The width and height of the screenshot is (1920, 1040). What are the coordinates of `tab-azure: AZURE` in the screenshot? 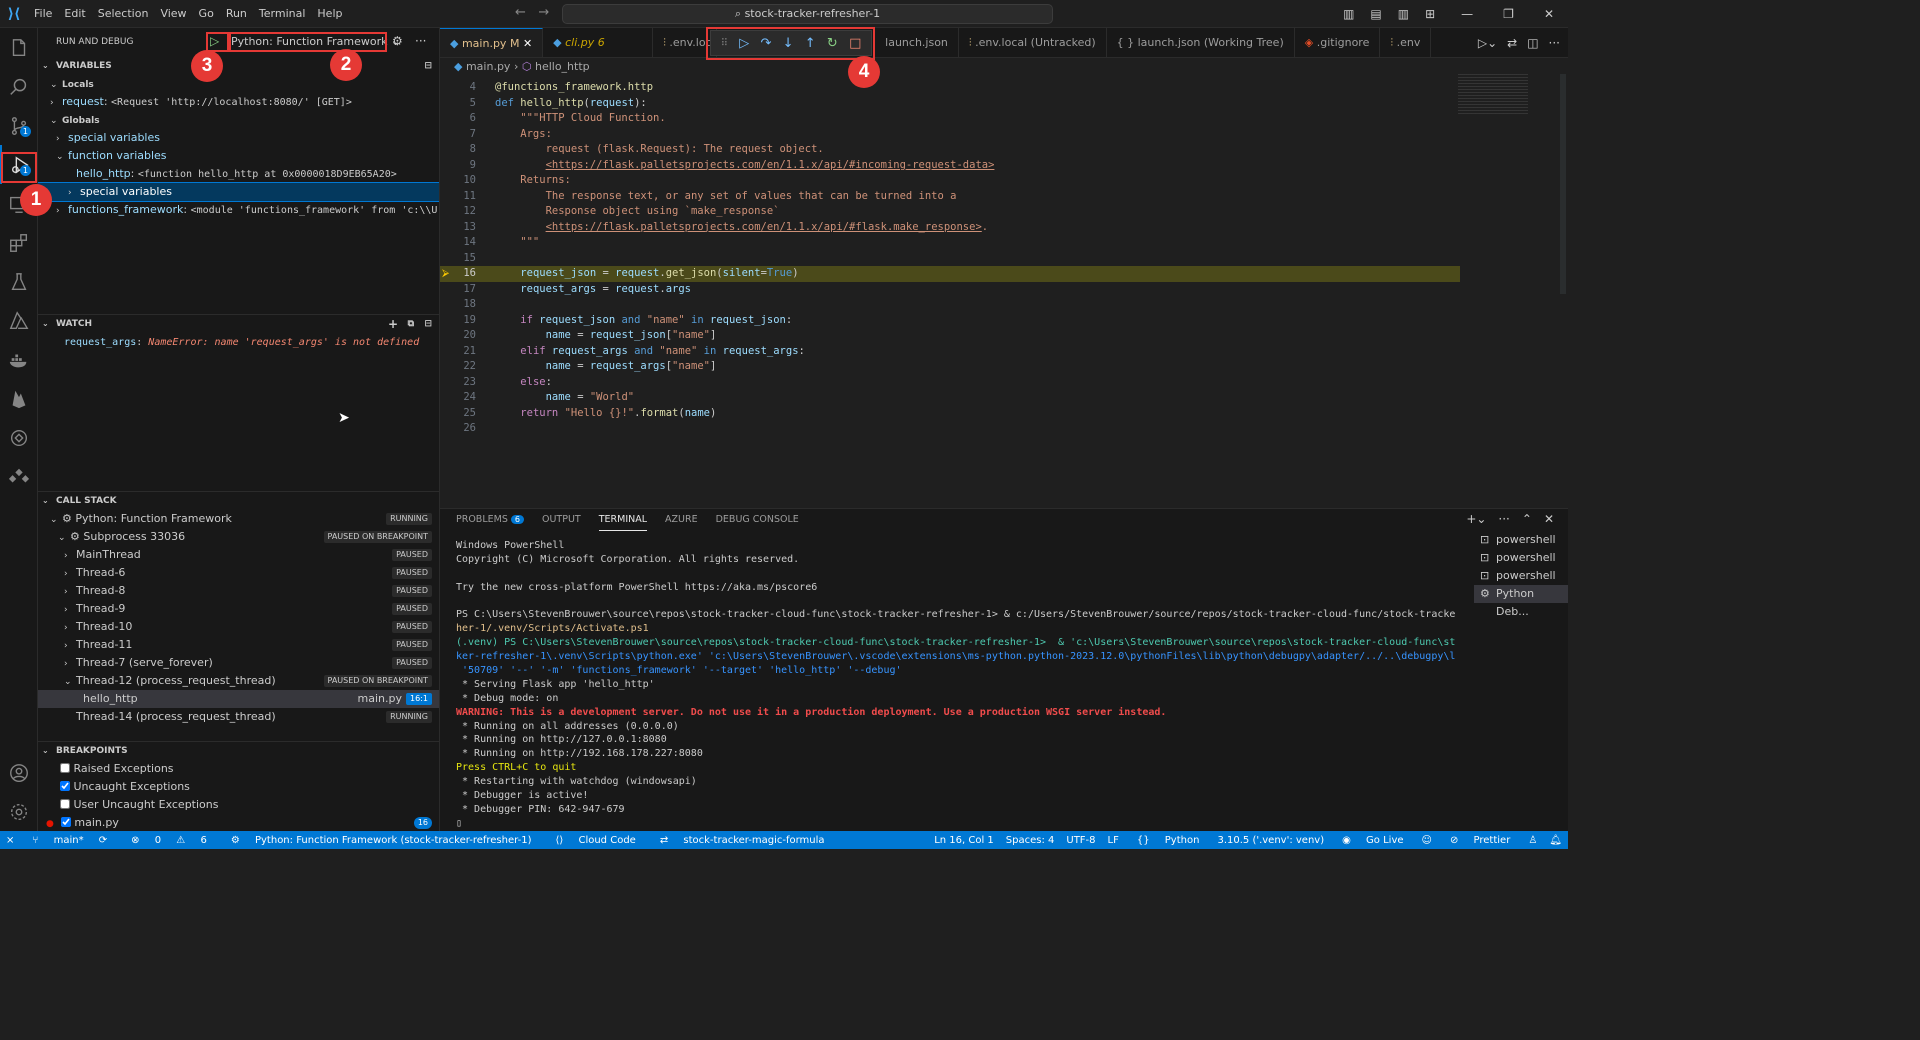 It's located at (681, 520).